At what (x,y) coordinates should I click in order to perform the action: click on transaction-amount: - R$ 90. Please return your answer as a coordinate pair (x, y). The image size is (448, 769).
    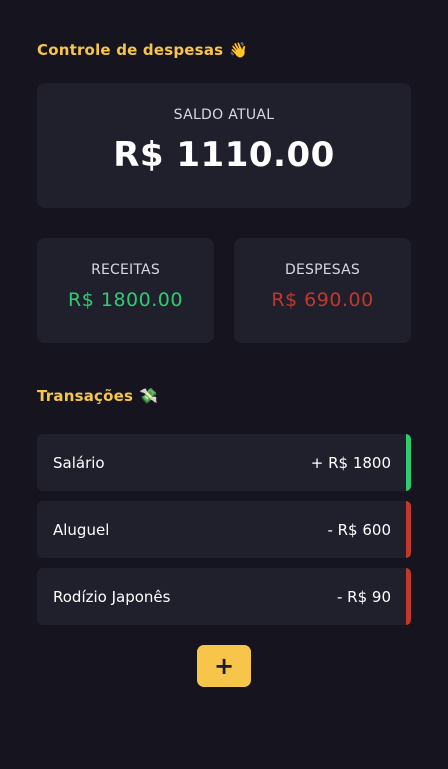
    Looking at the image, I should click on (363, 596).